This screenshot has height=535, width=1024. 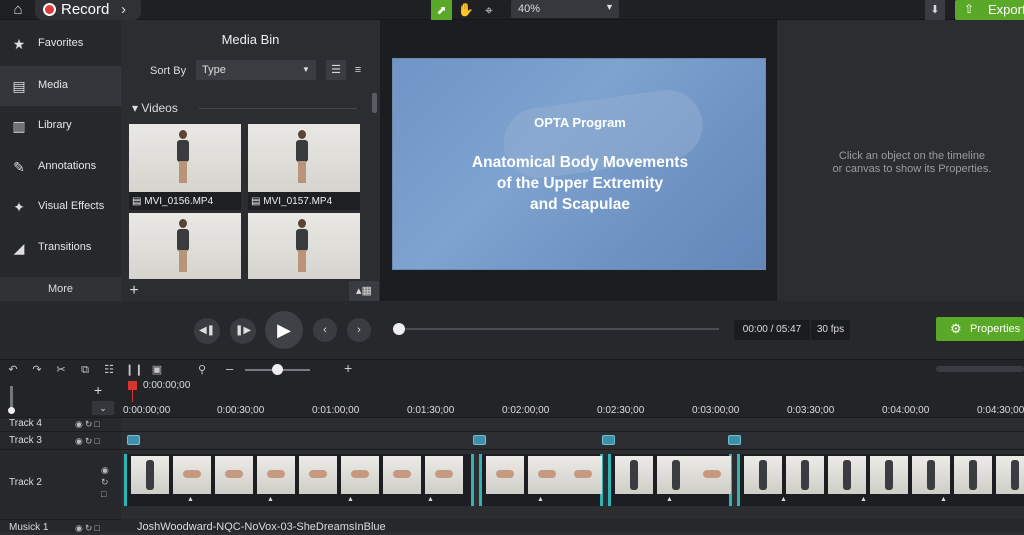 I want to click on file-name: ▤ MVI_0156.MP4, so click(x=173, y=201).